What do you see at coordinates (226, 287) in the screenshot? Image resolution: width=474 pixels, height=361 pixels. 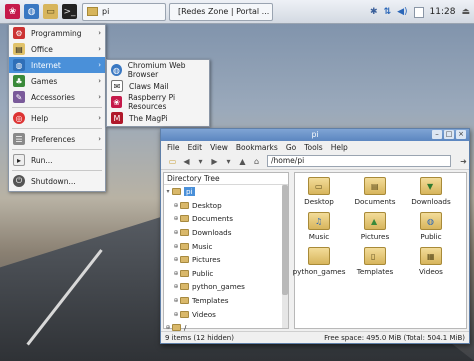 I see `tree-item-python-games: ⊕ python_games` at bounding box center [226, 287].